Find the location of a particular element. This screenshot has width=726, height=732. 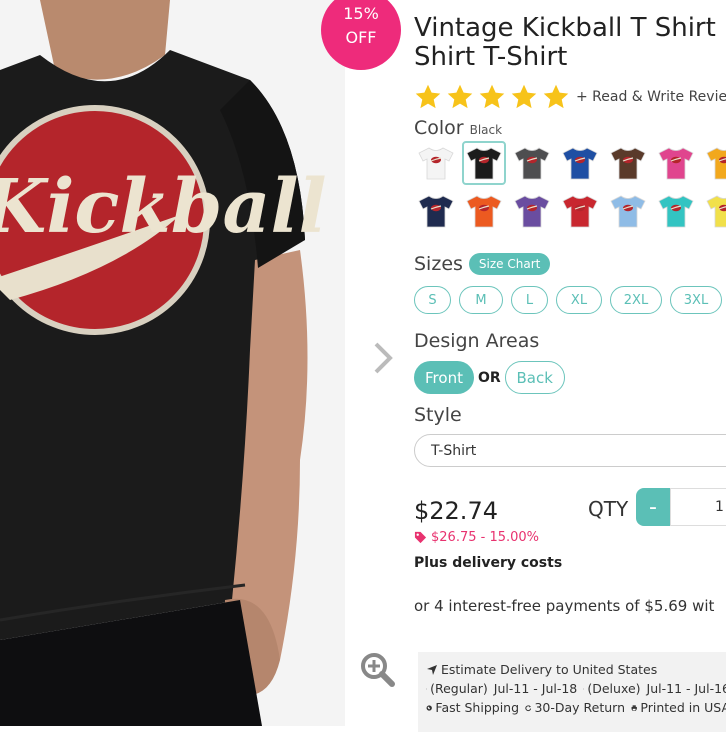

design-area-options: Front OR Back is located at coordinates (489, 377).